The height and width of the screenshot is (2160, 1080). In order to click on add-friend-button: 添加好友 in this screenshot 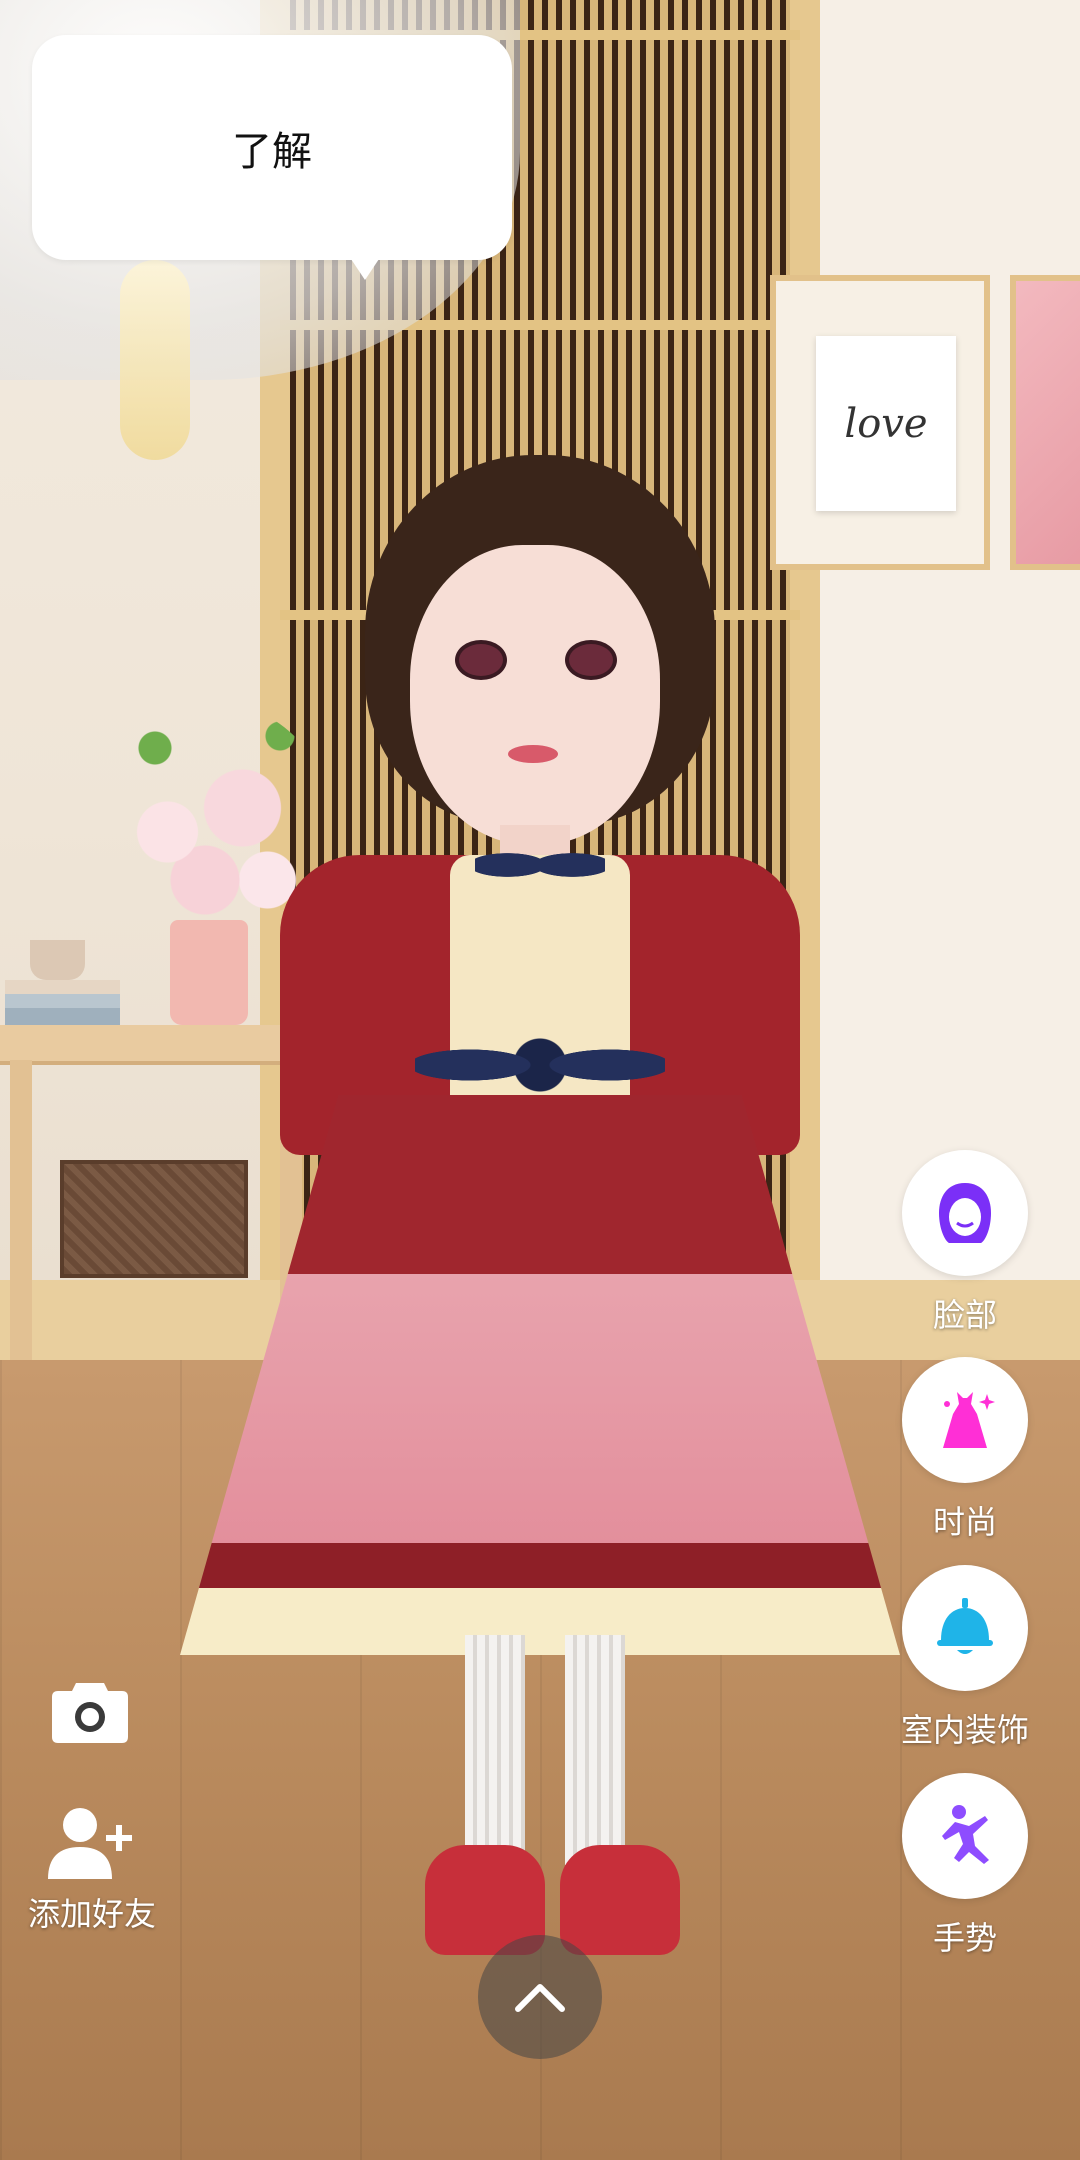, I will do `click(92, 1870)`.